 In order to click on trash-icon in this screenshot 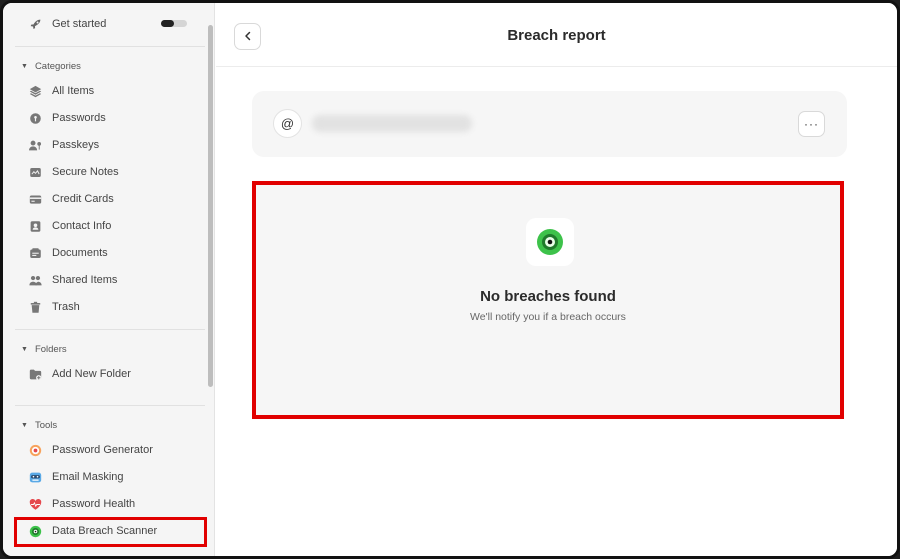, I will do `click(35, 307)`.